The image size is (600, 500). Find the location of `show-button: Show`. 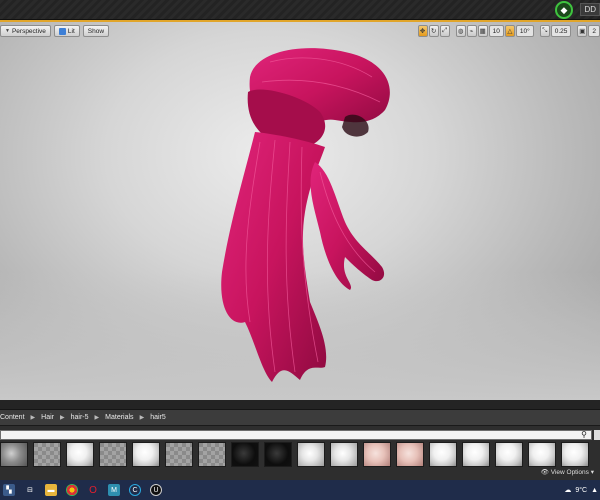

show-button: Show is located at coordinates (96, 31).